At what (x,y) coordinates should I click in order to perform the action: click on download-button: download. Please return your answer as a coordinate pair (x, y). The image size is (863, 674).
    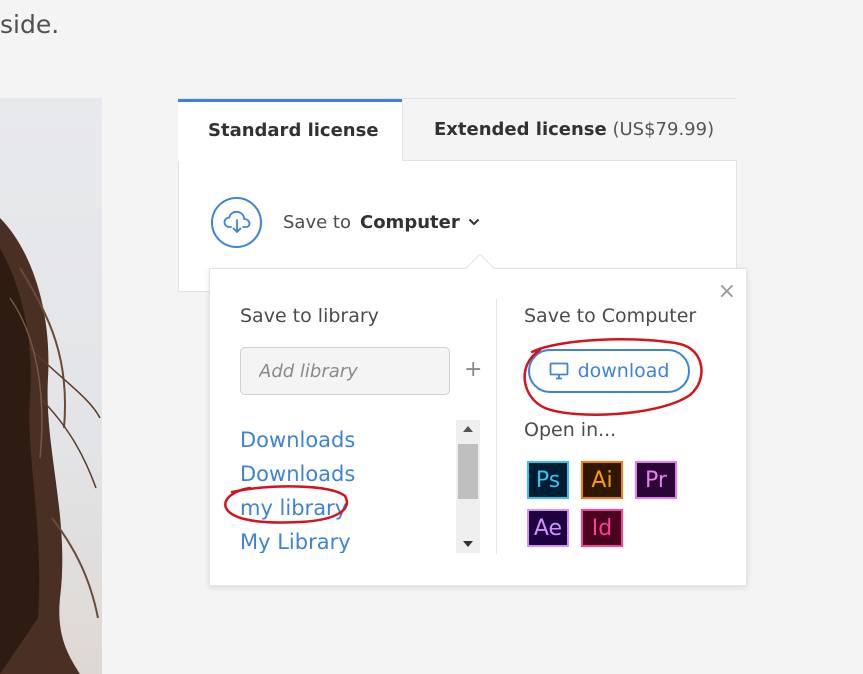
    Looking at the image, I should click on (609, 371).